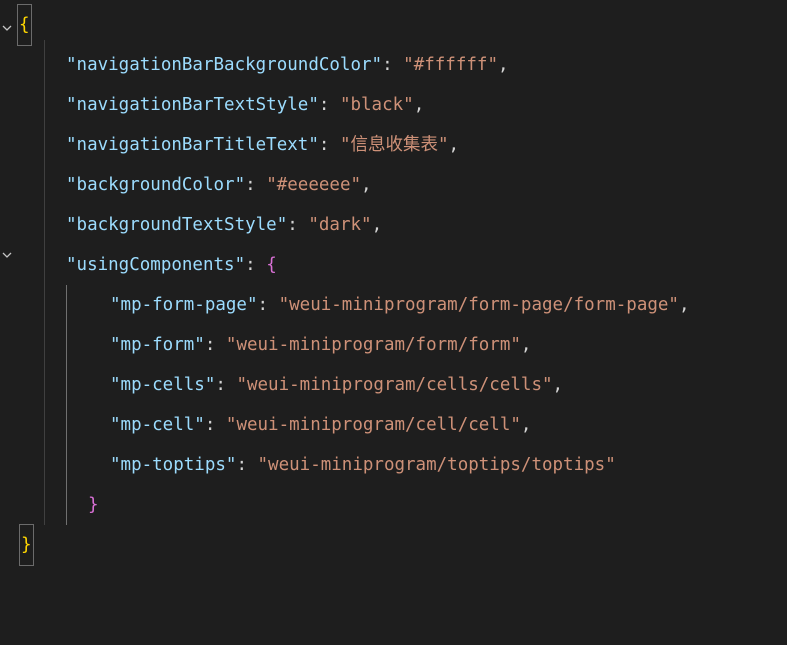 This screenshot has width=787, height=645. Describe the element at coordinates (157, 345) in the screenshot. I see `json-key: "mp-form"` at that location.